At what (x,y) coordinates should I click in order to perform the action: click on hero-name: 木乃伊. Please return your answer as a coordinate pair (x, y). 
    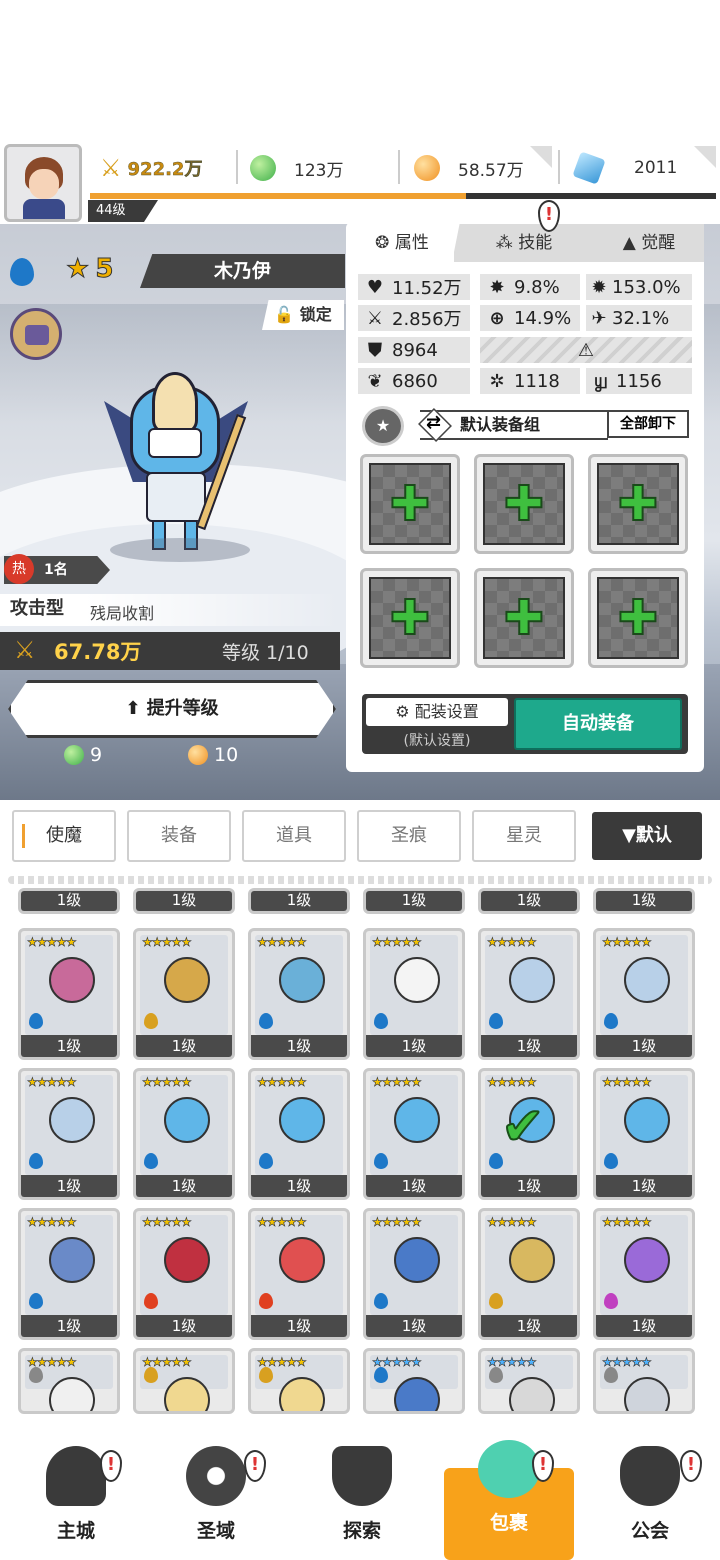
    Looking at the image, I should click on (242, 271).